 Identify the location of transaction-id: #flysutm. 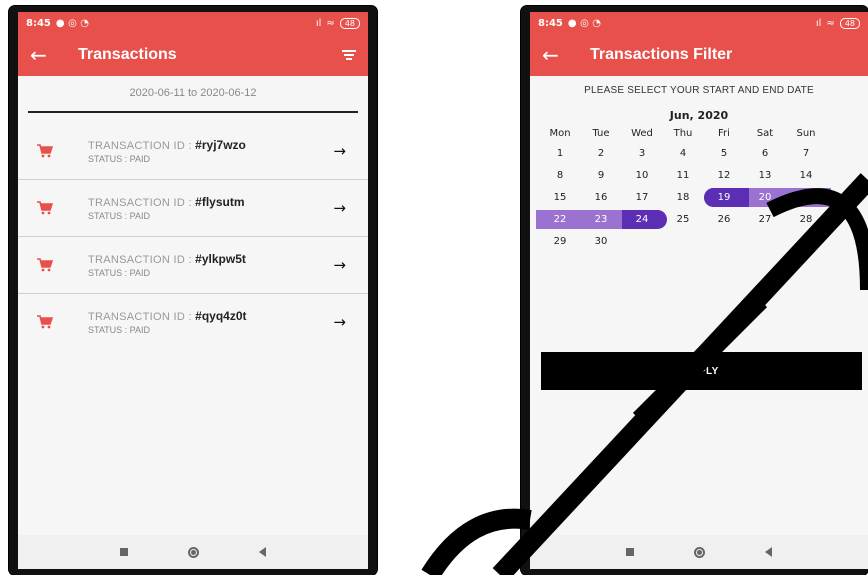
(220, 202).